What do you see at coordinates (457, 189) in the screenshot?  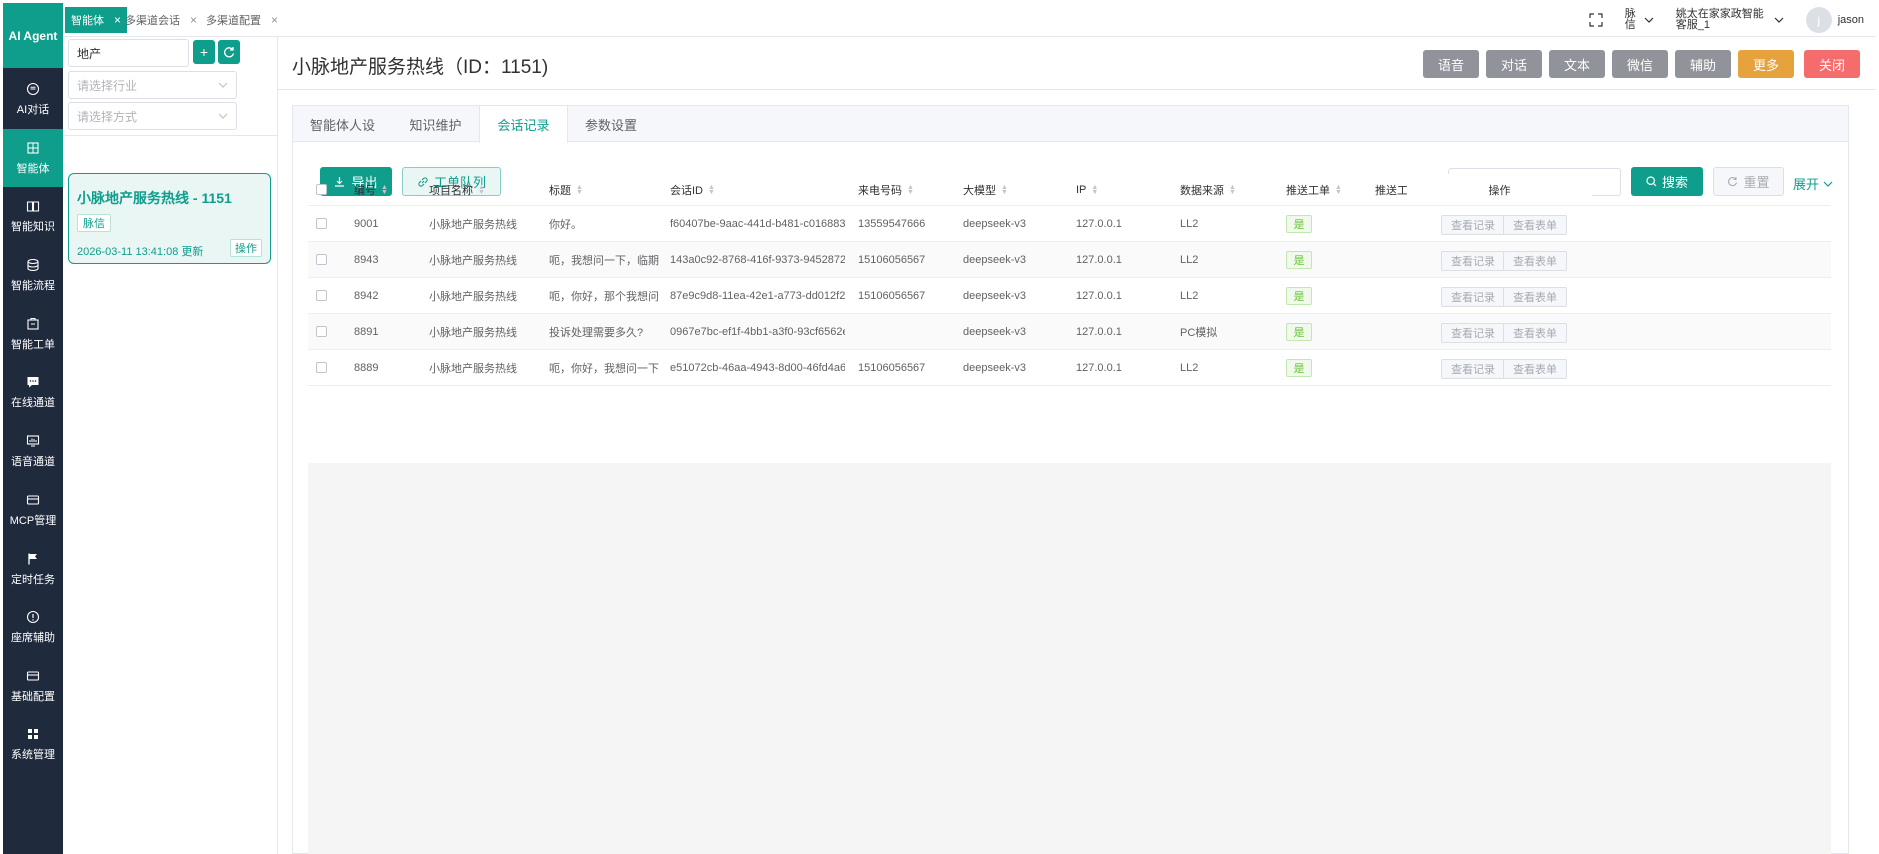 I see `col-project: 项目名称 ▲ ▼` at bounding box center [457, 189].